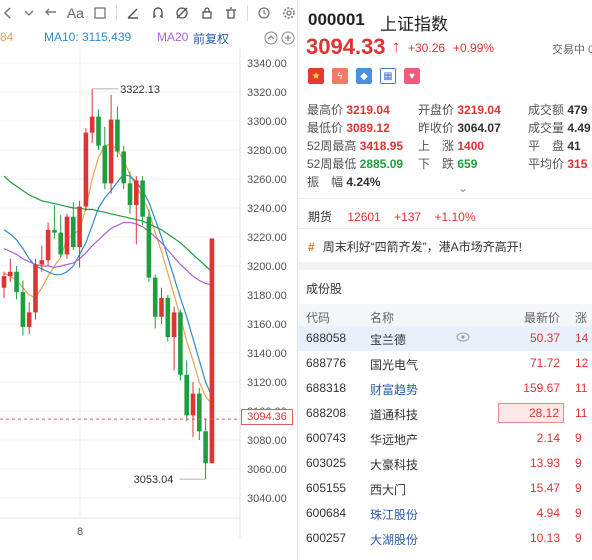 This screenshot has width=592, height=560. Describe the element at coordinates (445, 388) in the screenshot. I see `table-row: 688318 财富趋势 159.67 11` at that location.